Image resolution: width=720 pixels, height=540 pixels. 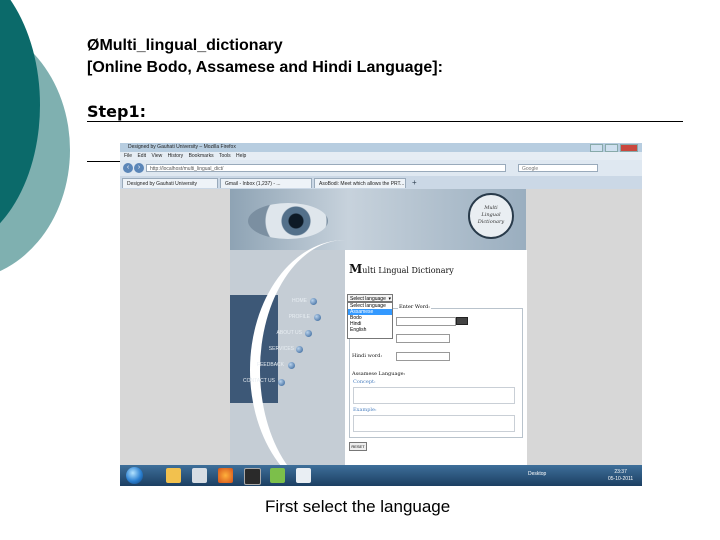 What do you see at coordinates (252, 476) in the screenshot?
I see `terminal-icon` at bounding box center [252, 476].